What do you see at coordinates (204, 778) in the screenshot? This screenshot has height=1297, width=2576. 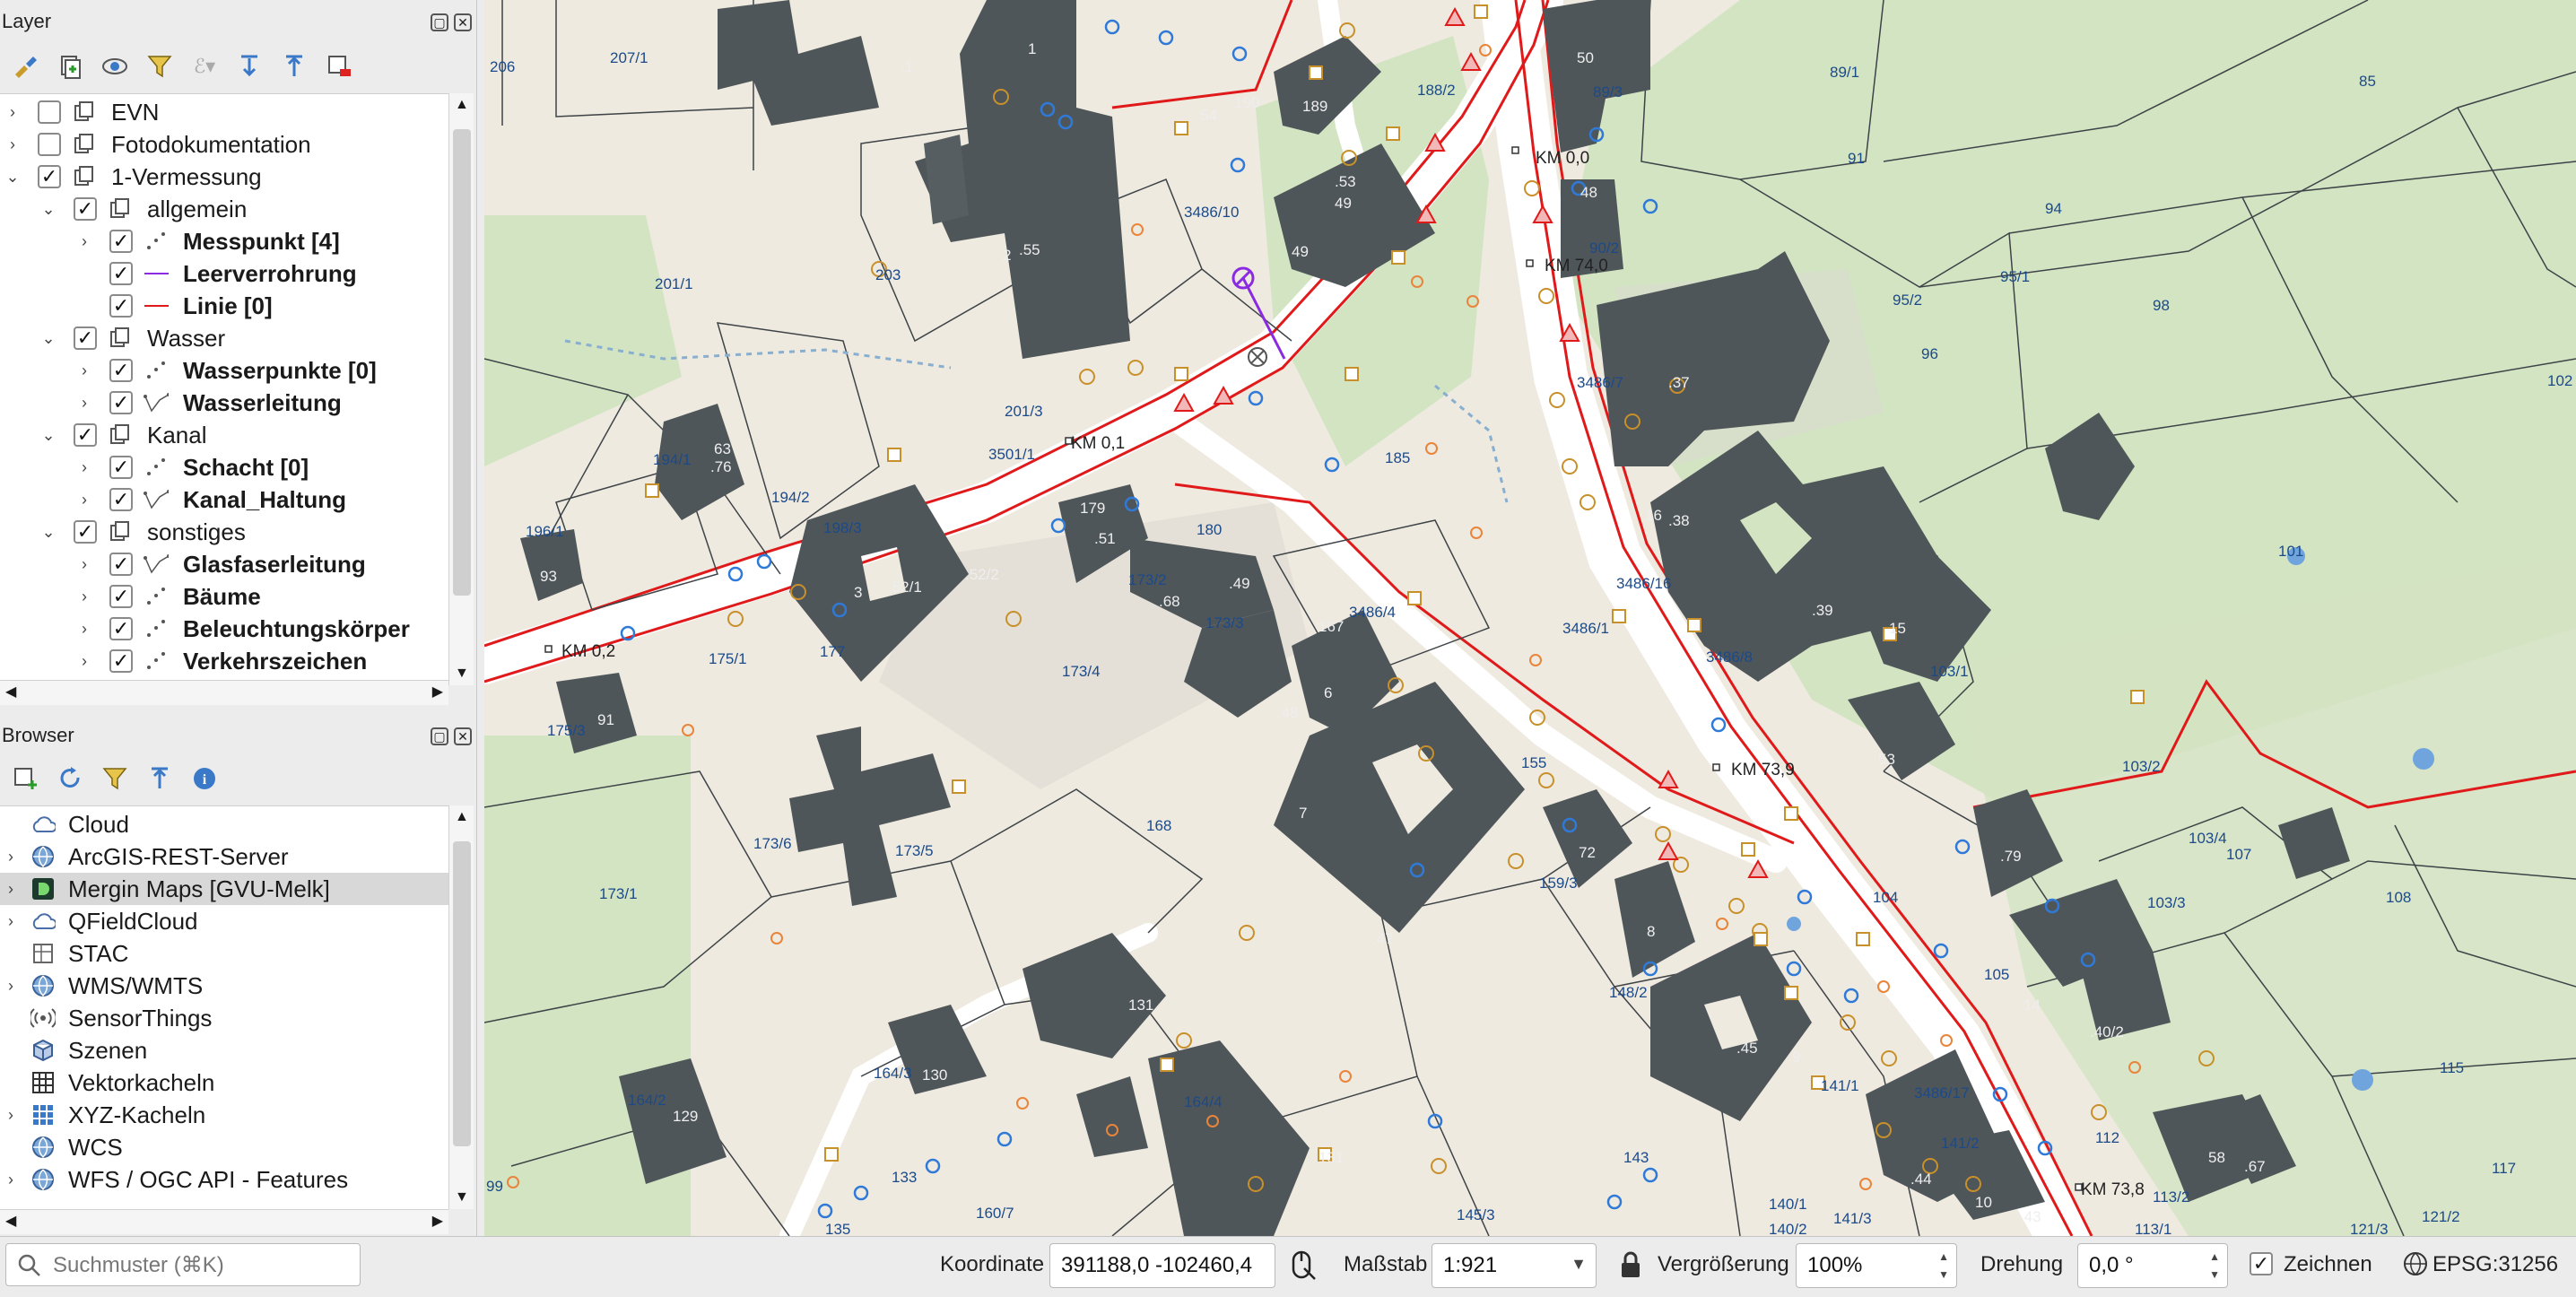 I see `info-icon: i` at bounding box center [204, 778].